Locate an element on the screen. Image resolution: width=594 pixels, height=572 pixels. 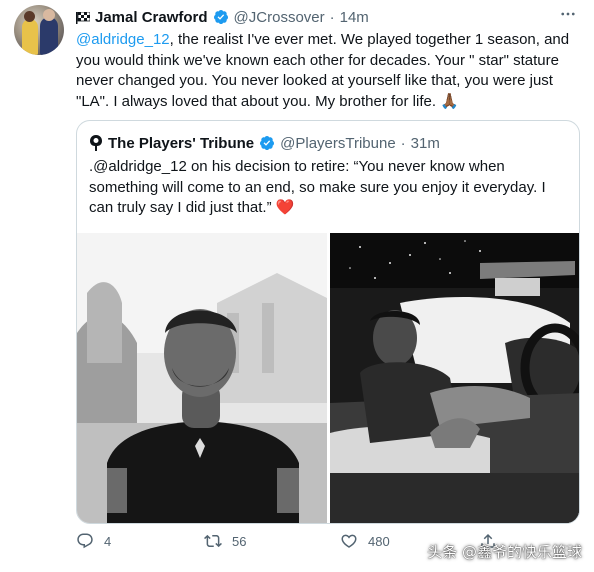
flag-icon is located at coordinates (83, 17).